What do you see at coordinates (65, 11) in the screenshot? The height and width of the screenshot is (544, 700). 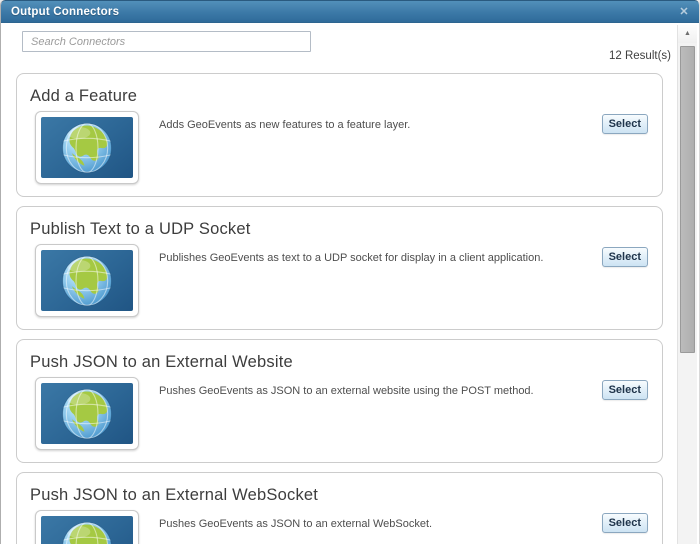 I see `dialog-title: Output Connectors` at bounding box center [65, 11].